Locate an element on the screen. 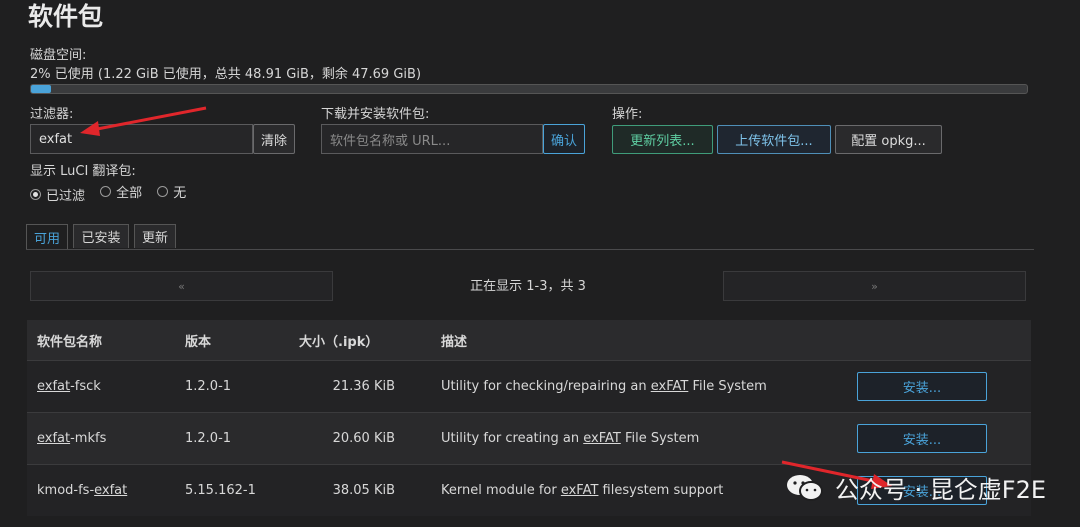 The height and width of the screenshot is (527, 1080). disk-space-label: 磁盘空间: is located at coordinates (58, 55).